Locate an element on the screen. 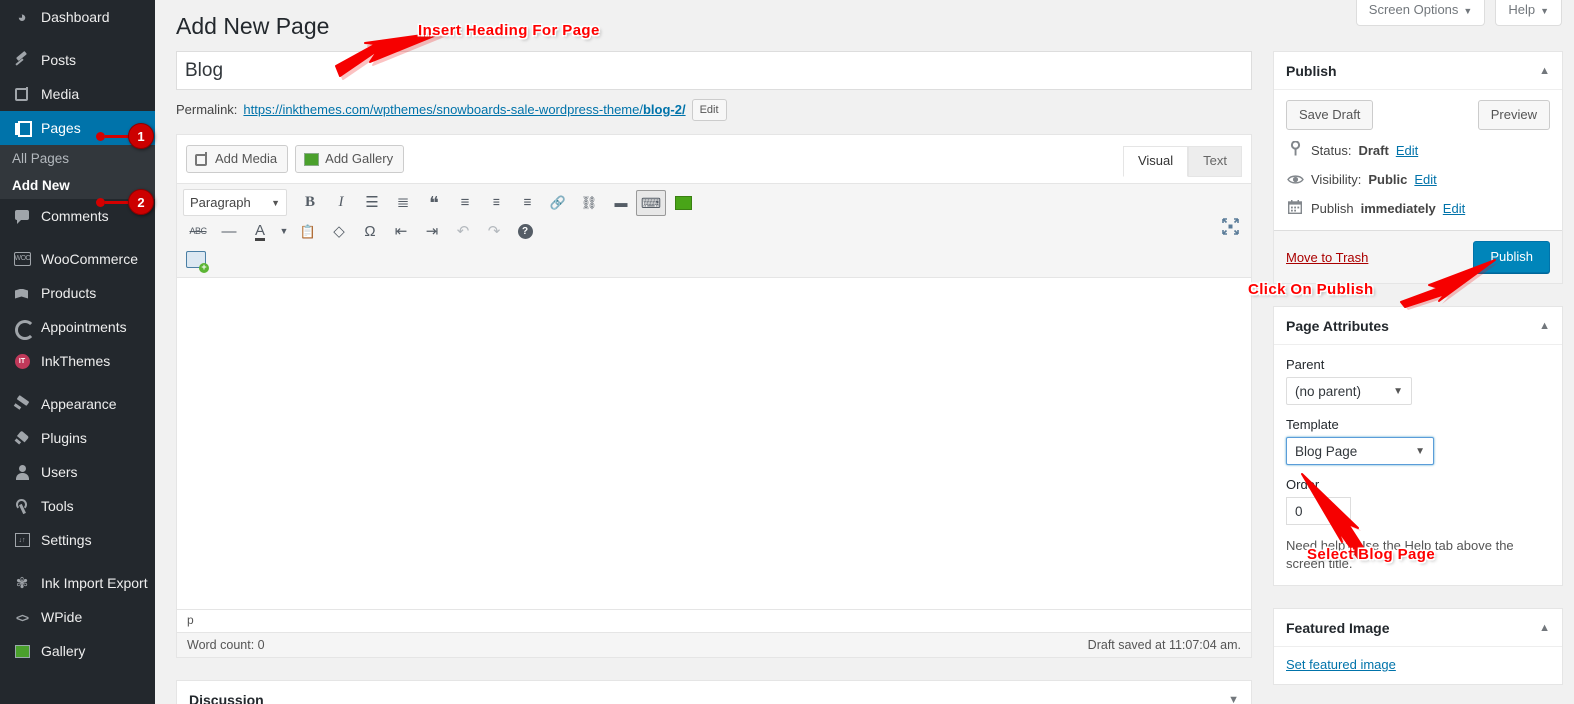 The height and width of the screenshot is (704, 1574). visibility-value: Public is located at coordinates (1388, 179).